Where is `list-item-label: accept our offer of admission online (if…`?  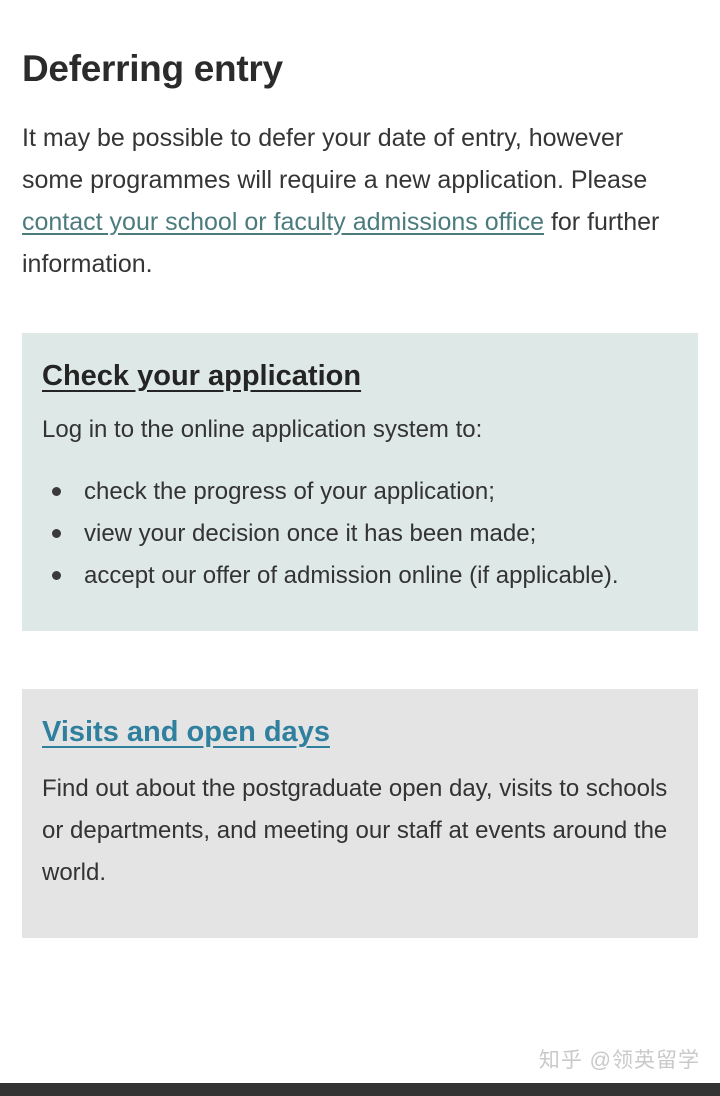
list-item-label: accept our offer of admission online (if… is located at coordinates (351, 576).